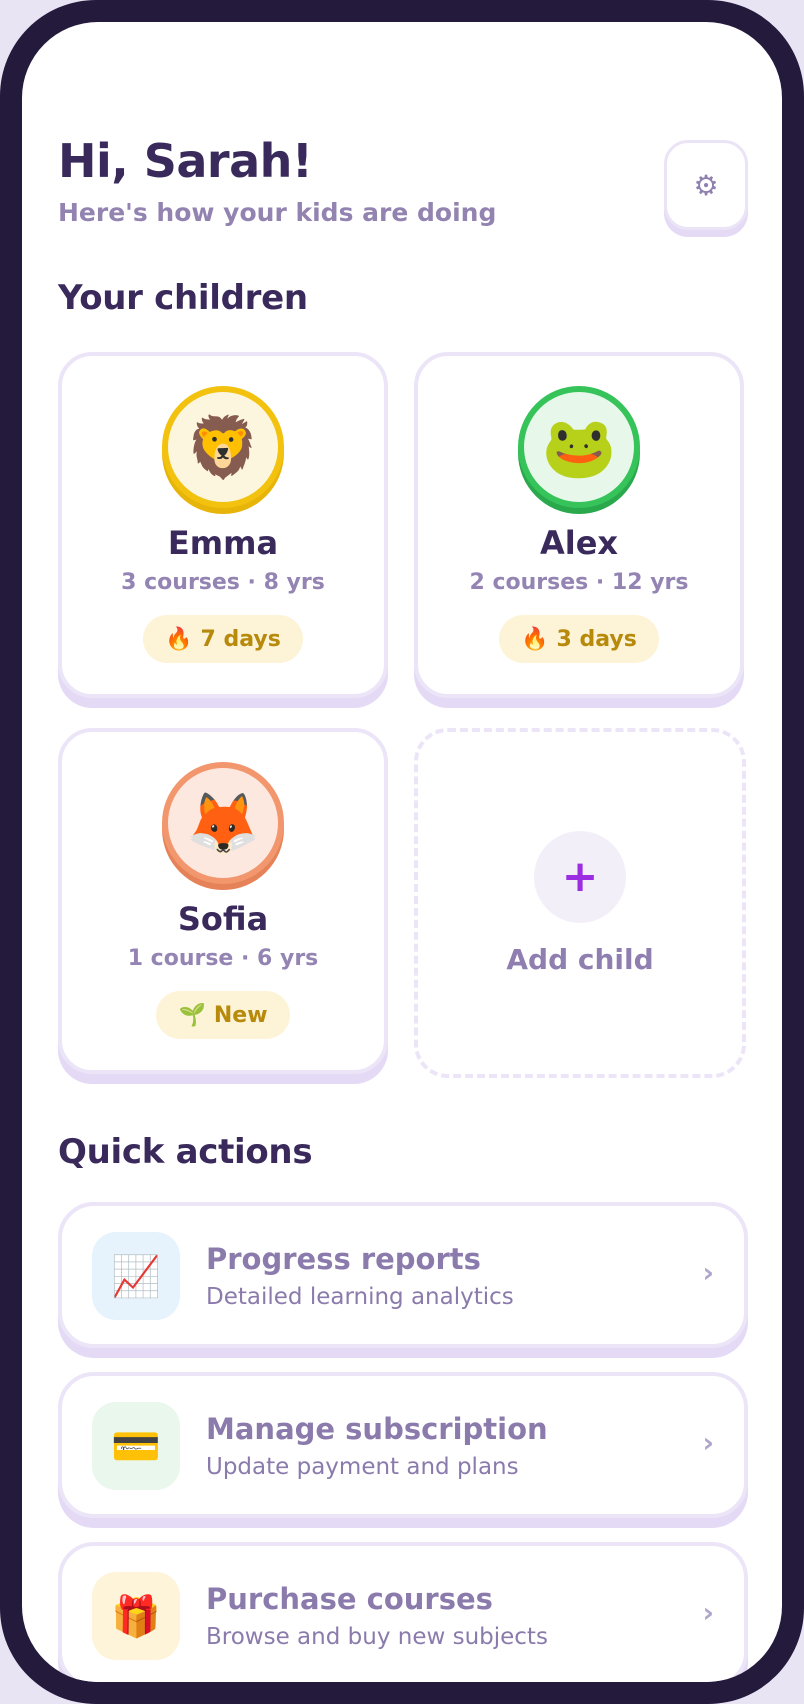 This screenshot has width=804, height=1704. Describe the element at coordinates (579, 447) in the screenshot. I see `frog-icon: 🐸` at that location.